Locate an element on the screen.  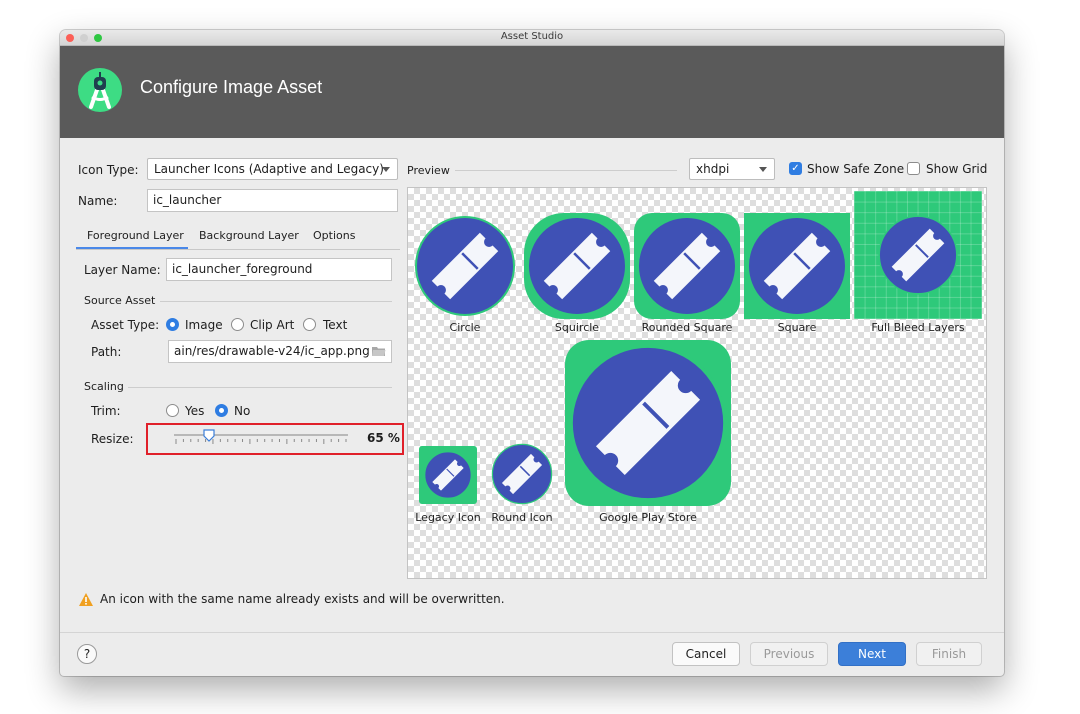
preview-squircle-label: Squircle is located at coordinates (577, 327).